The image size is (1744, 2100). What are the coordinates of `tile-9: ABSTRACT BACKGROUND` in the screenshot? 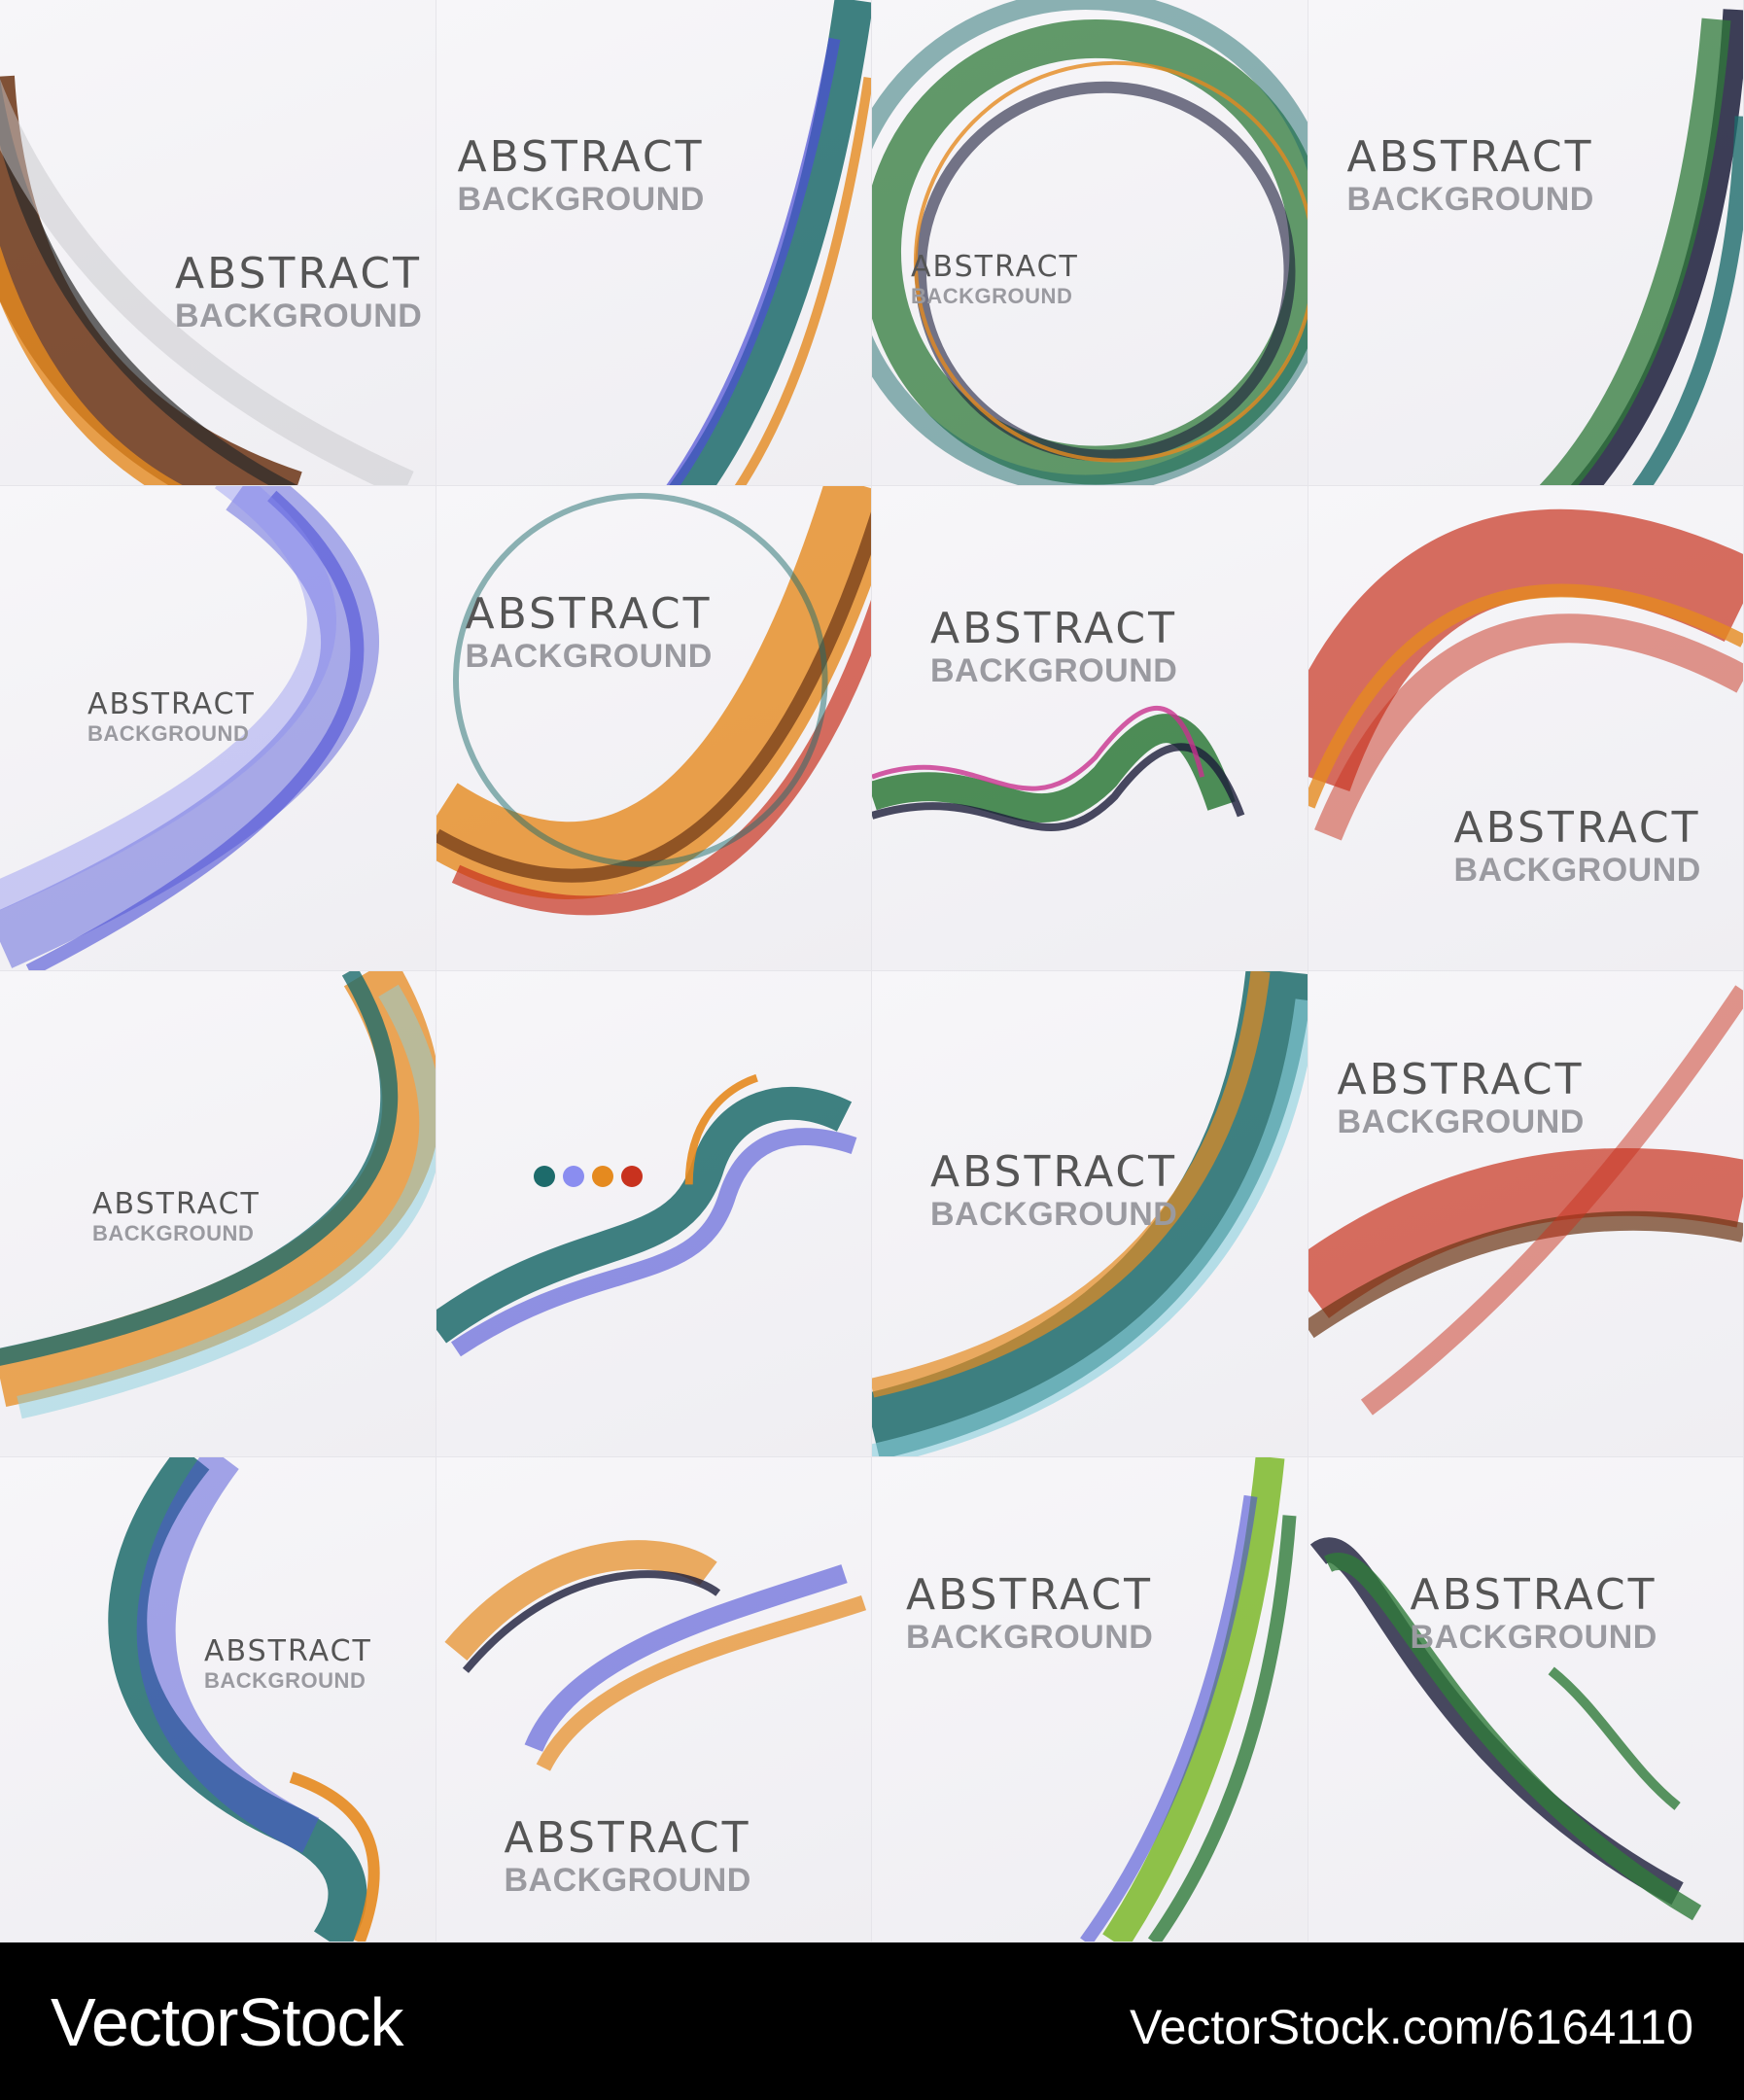 It's located at (218, 1214).